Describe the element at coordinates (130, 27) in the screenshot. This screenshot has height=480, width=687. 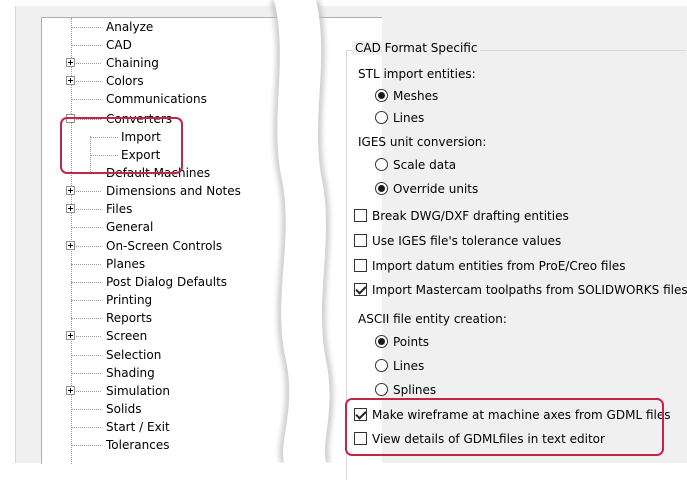
I see `tree-item-label: Analyze` at that location.